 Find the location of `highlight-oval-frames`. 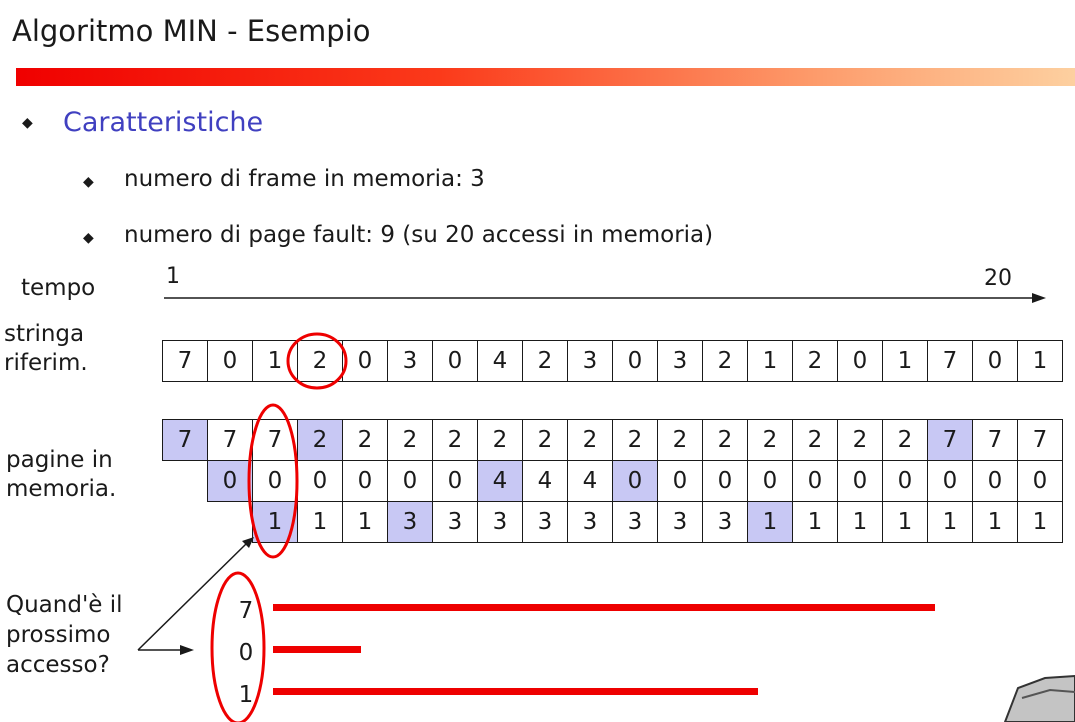

highlight-oval-frames is located at coordinates (273, 481).